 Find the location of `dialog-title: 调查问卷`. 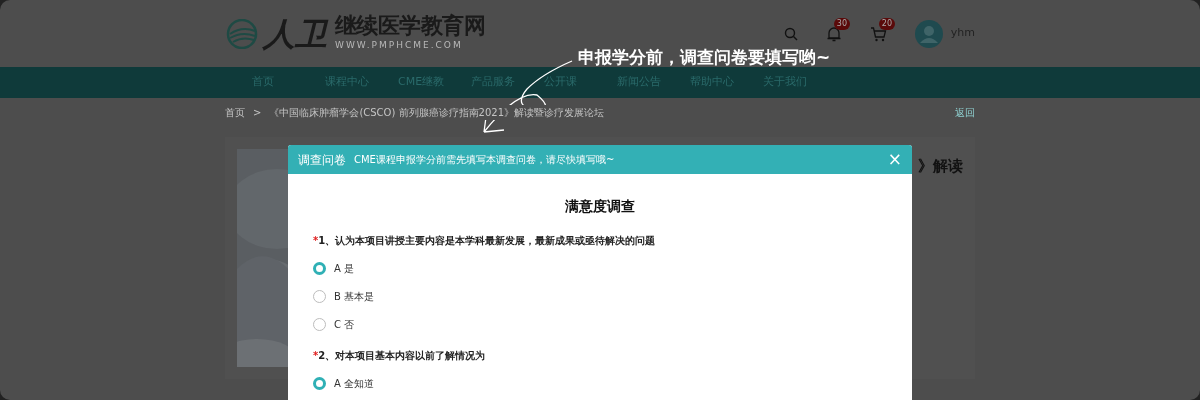

dialog-title: 调查问卷 is located at coordinates (322, 160).